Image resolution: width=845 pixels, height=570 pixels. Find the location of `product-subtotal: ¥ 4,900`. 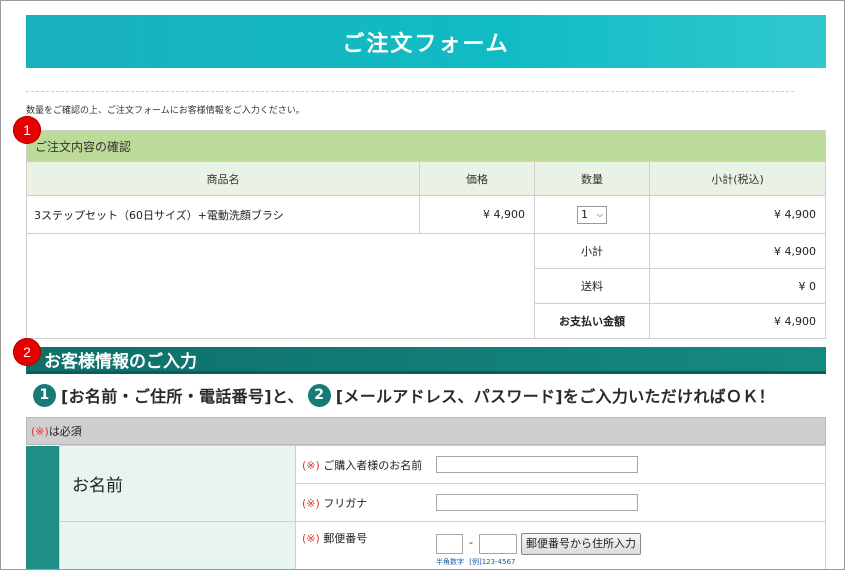

product-subtotal: ¥ 4,900 is located at coordinates (737, 214).